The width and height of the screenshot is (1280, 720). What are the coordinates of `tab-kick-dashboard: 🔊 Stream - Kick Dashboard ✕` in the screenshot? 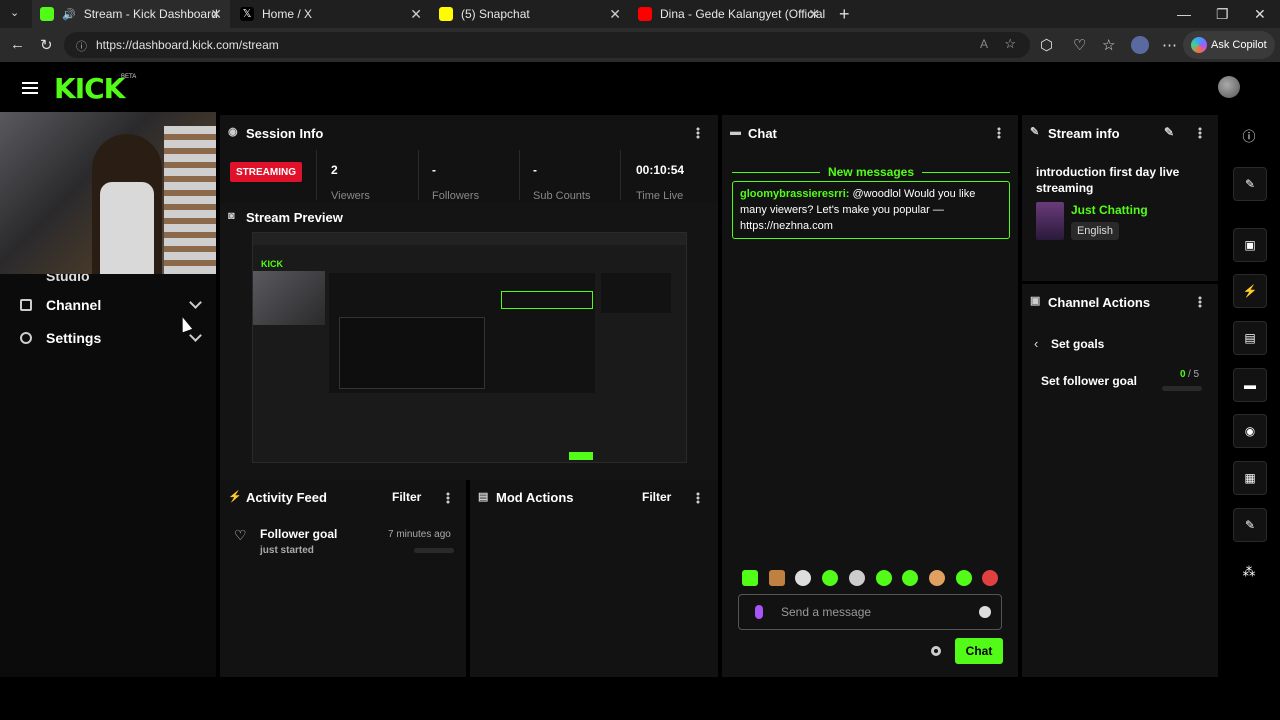 It's located at (131, 14).